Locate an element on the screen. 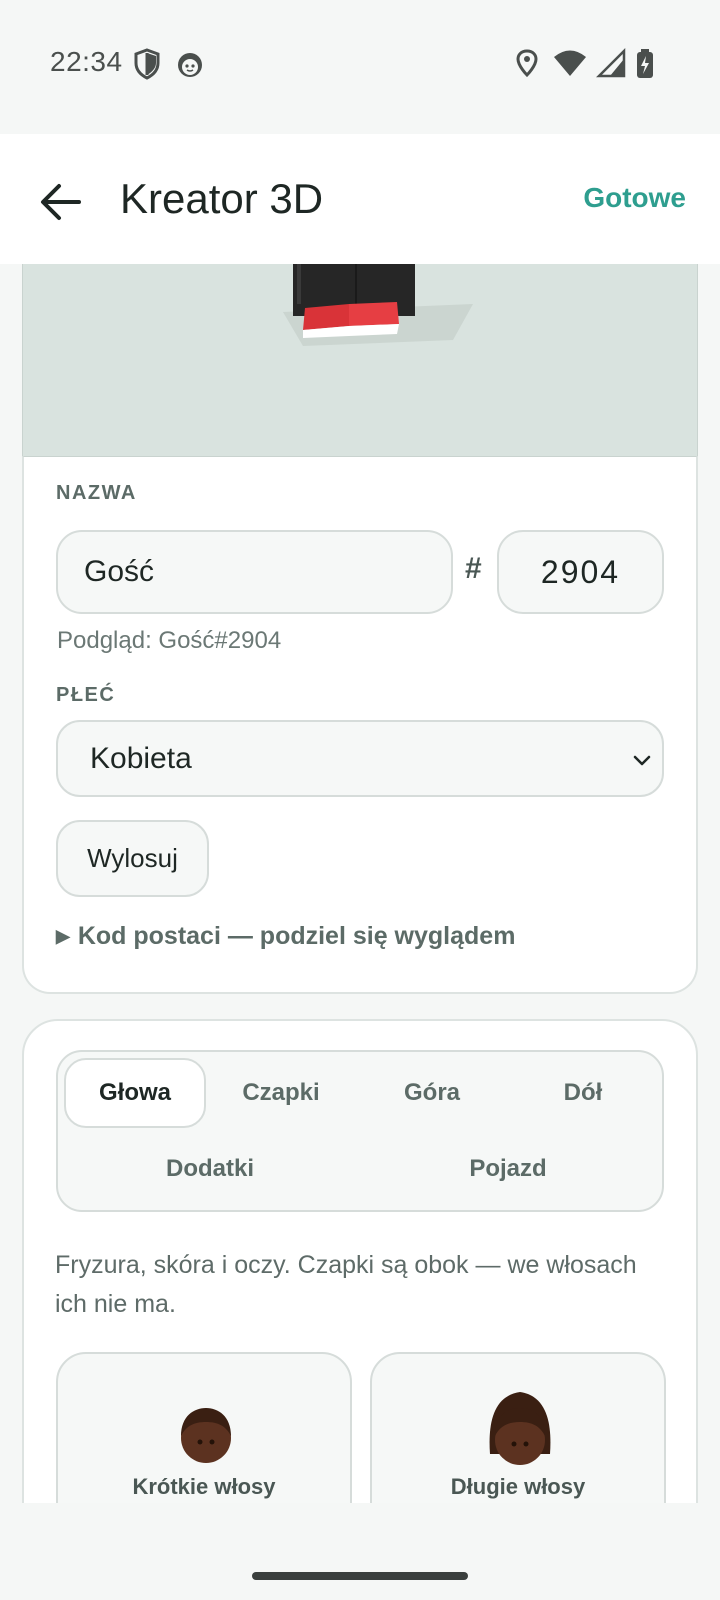 The image size is (720, 1600). tab-head: Głowa is located at coordinates (135, 1093).